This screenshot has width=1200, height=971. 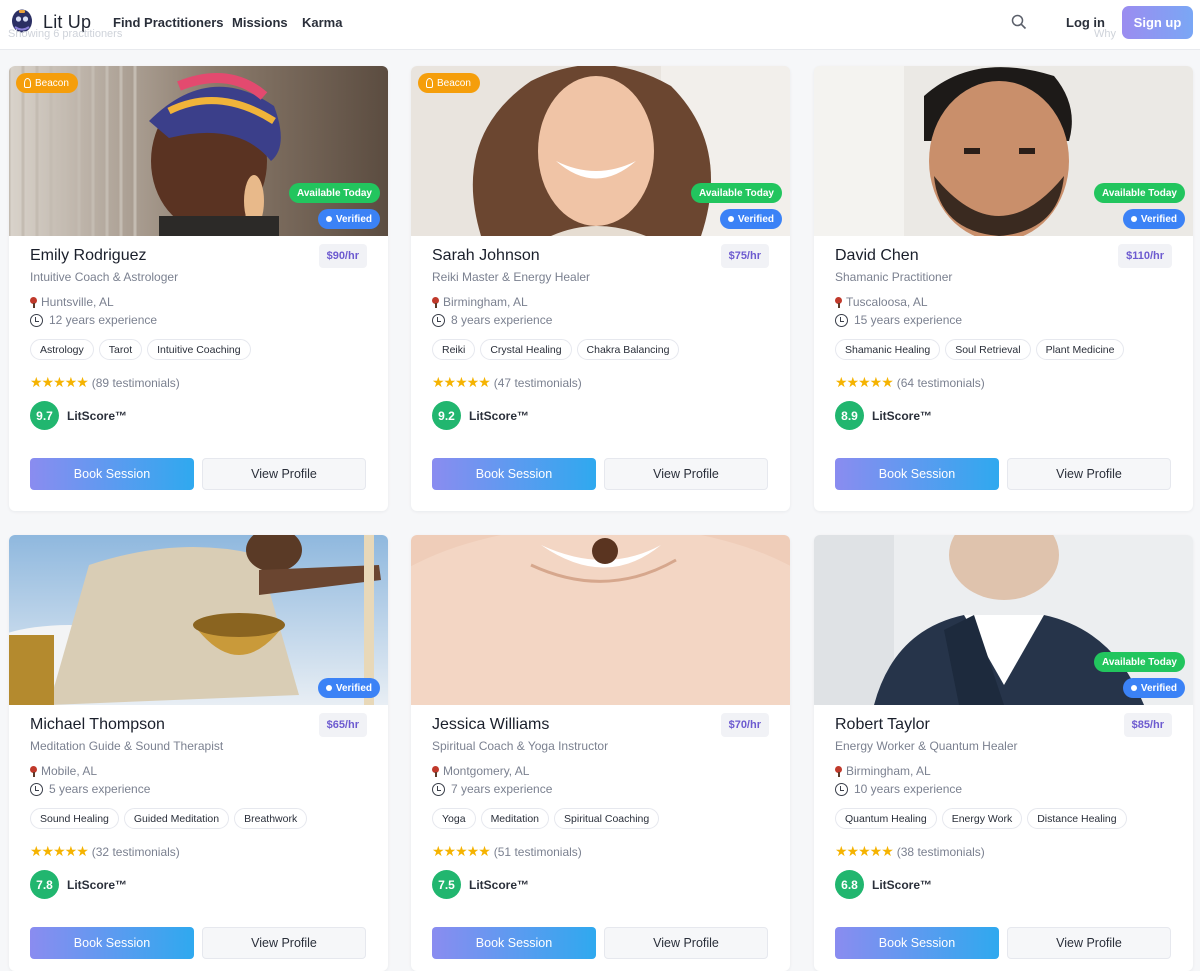 I want to click on specialty-tag: Energy Work, so click(x=982, y=818).